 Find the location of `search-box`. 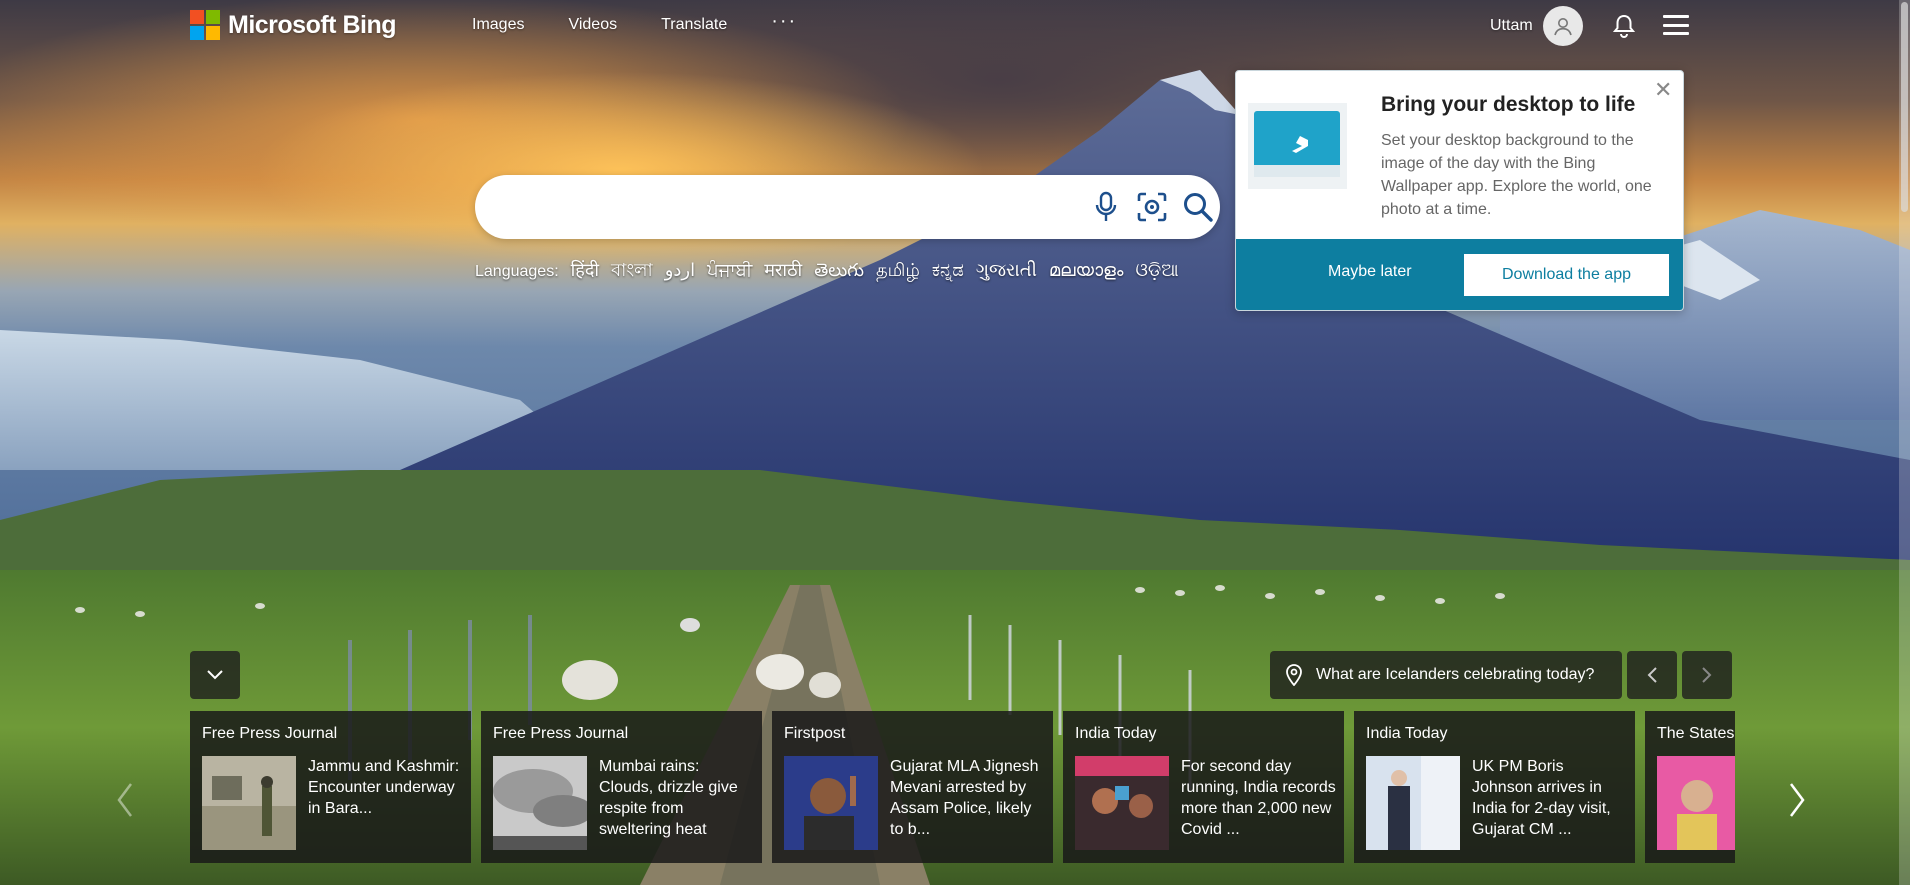

search-box is located at coordinates (847, 207).